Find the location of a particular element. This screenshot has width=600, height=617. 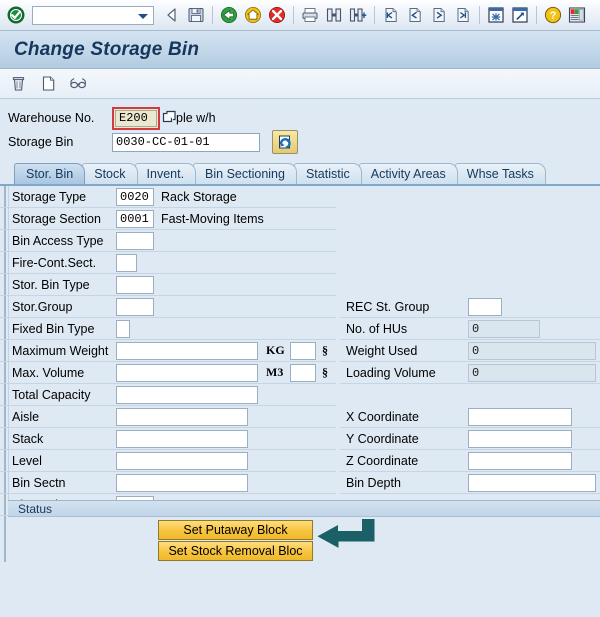

storage-bin-label: Storage Bin is located at coordinates (41, 142).